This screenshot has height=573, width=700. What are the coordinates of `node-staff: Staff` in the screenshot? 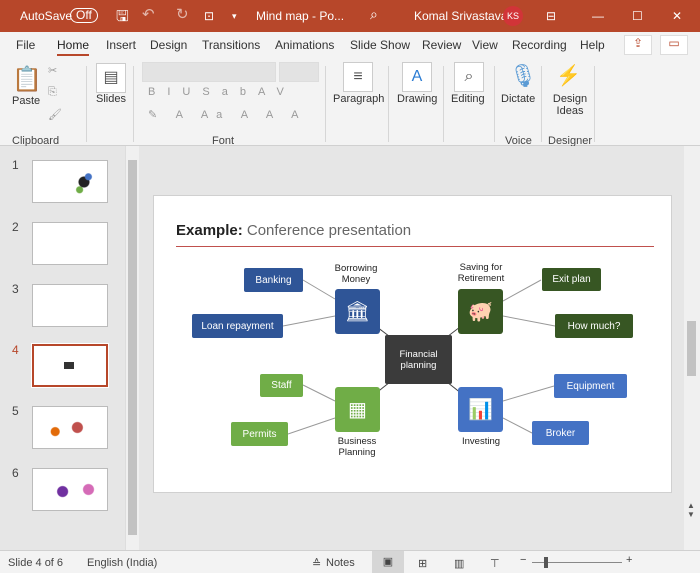 It's located at (281, 385).